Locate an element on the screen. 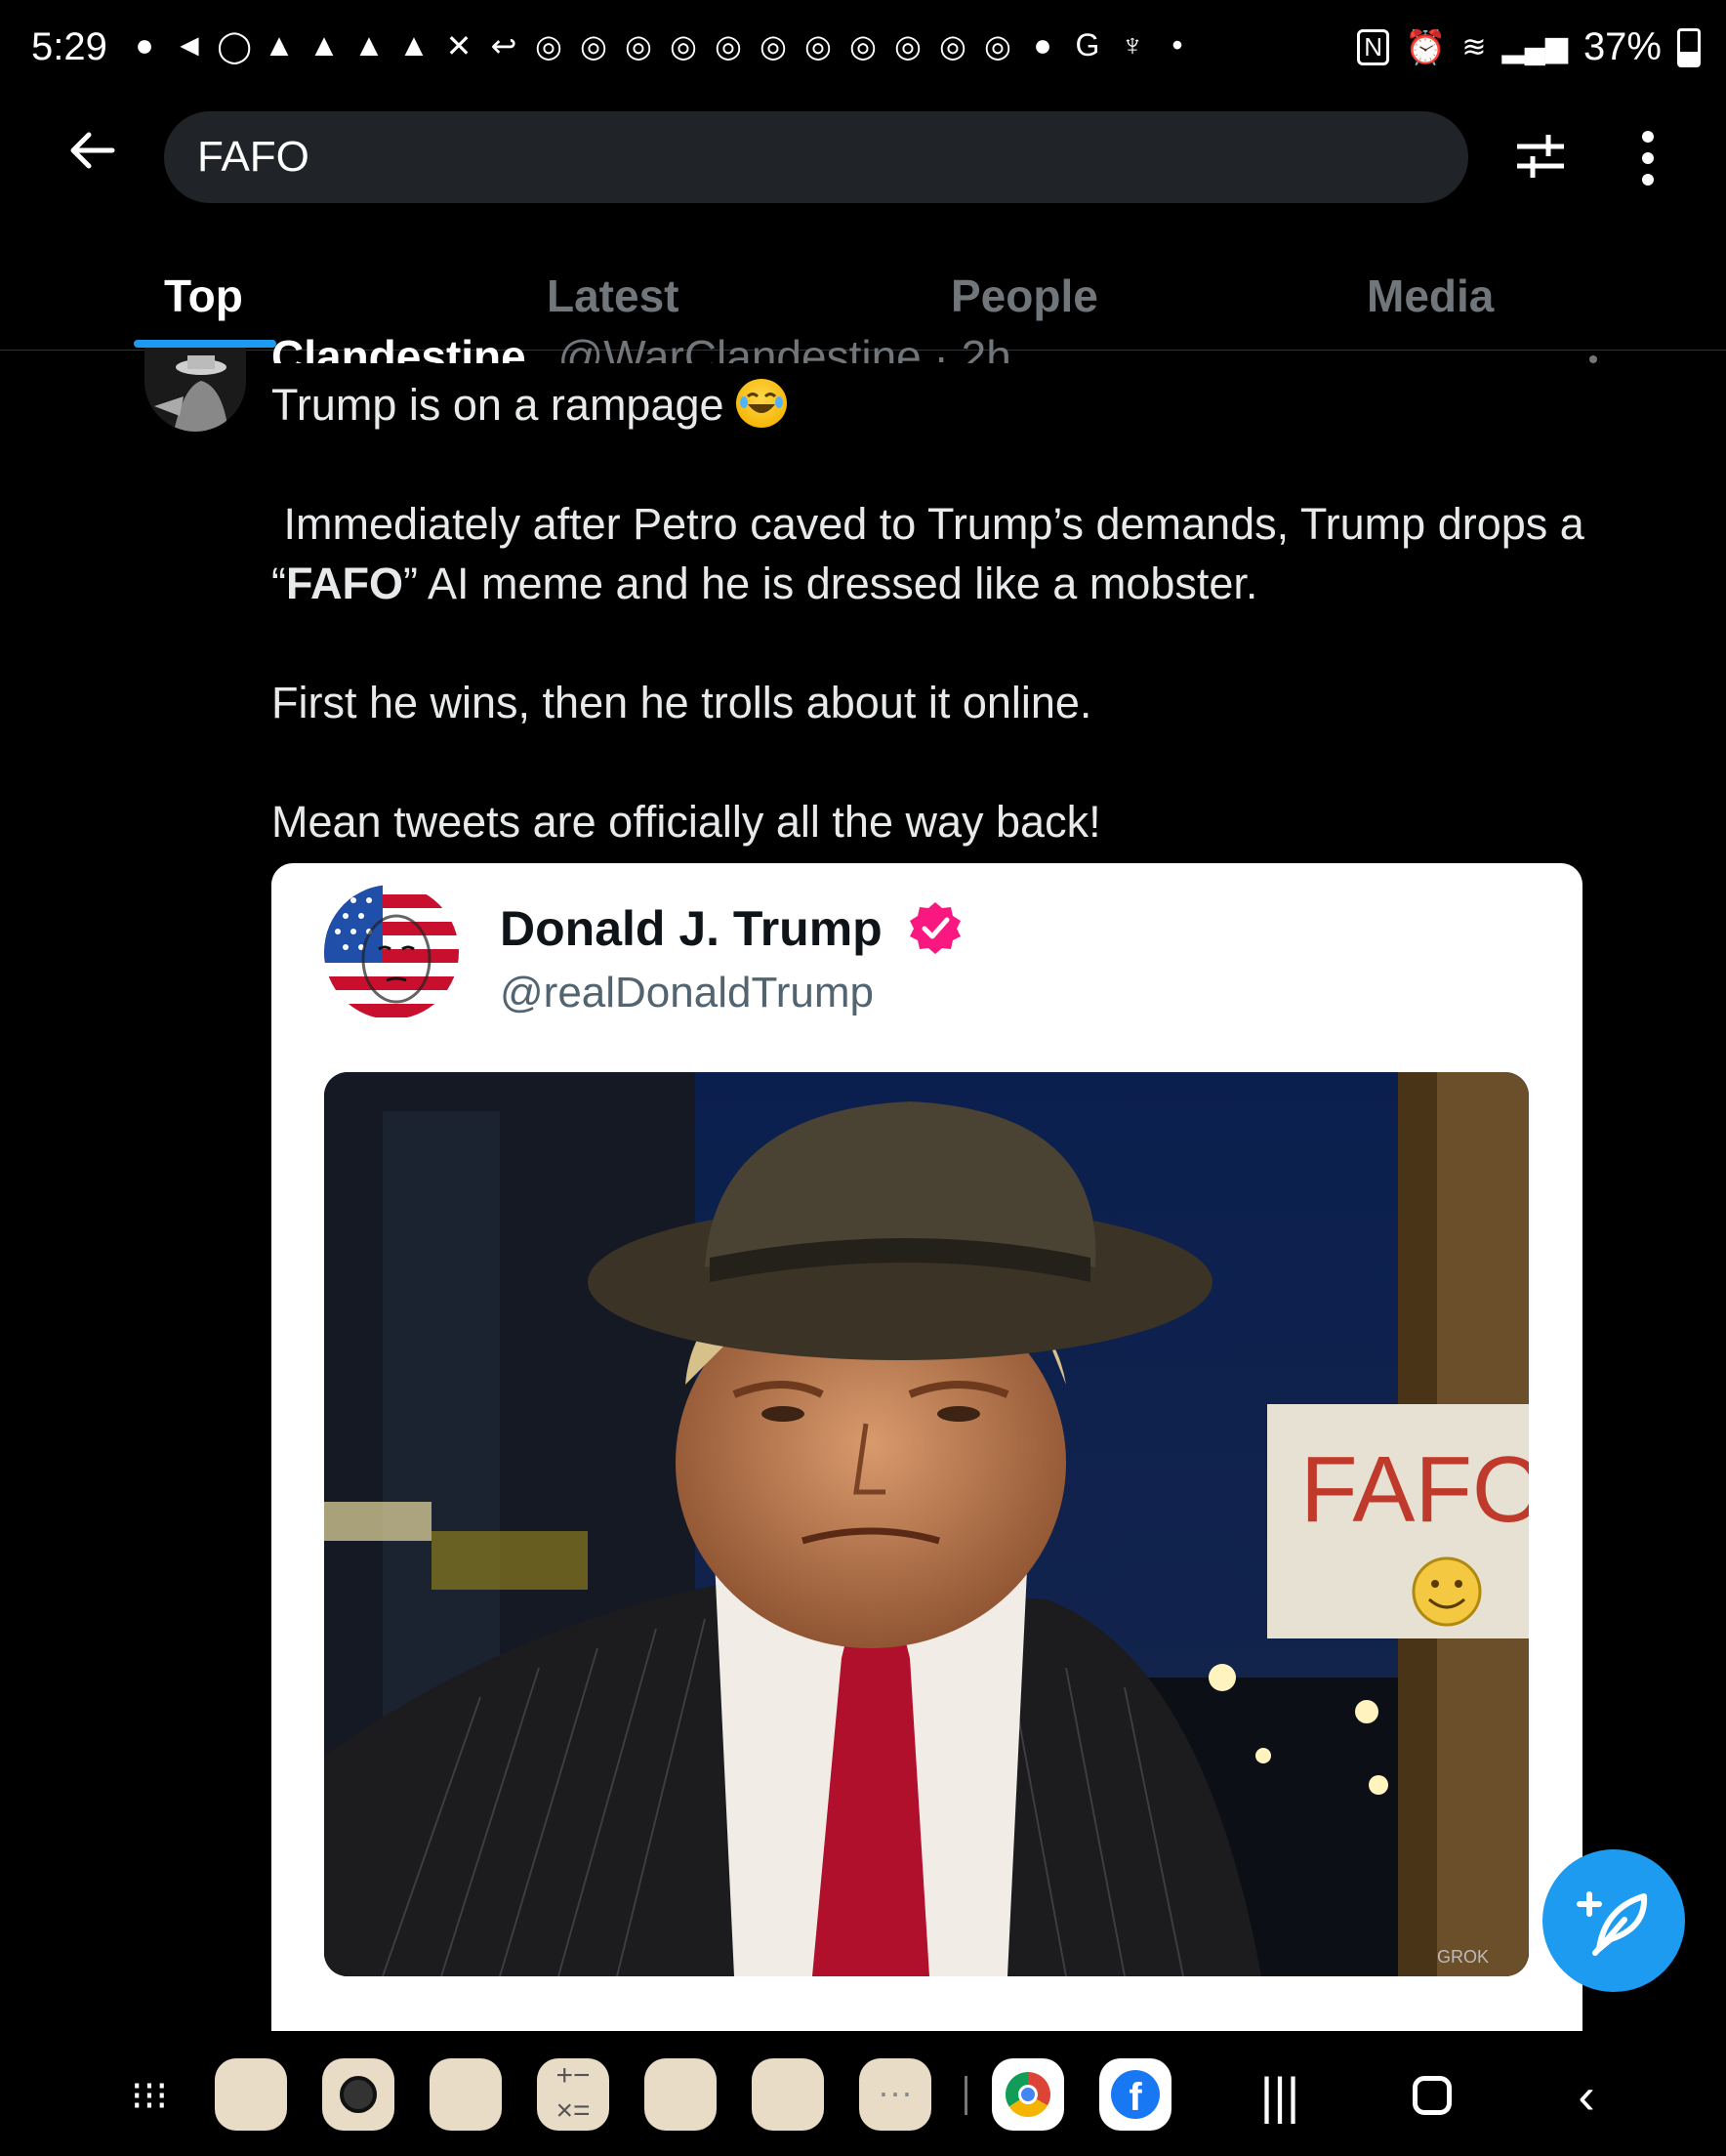  alarm-icon: ⏰ is located at coordinates (1426, 47).